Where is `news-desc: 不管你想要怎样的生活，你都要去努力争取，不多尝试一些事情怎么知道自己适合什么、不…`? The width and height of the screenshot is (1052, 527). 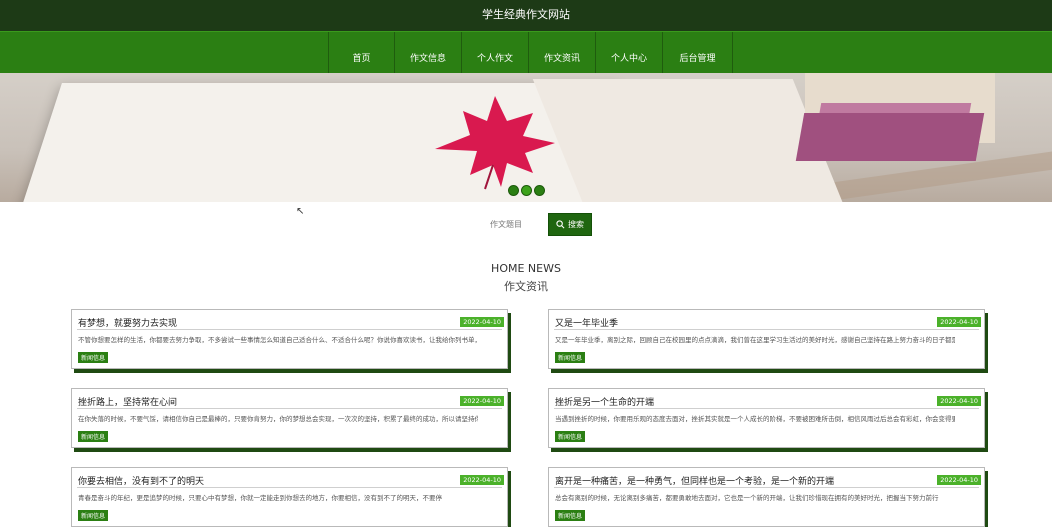 news-desc: 不管你想要怎样的生活，你都要去努力争取，不多尝试一些事情怎么知道自己适合什么、不… is located at coordinates (278, 340).